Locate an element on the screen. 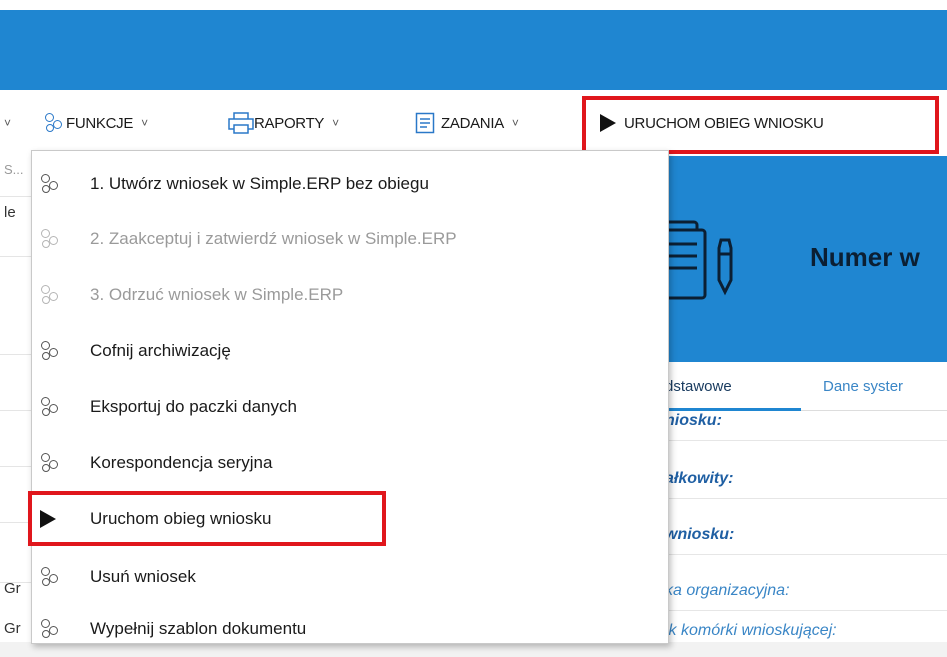  highlight-menu-uruchom is located at coordinates (207, 518).